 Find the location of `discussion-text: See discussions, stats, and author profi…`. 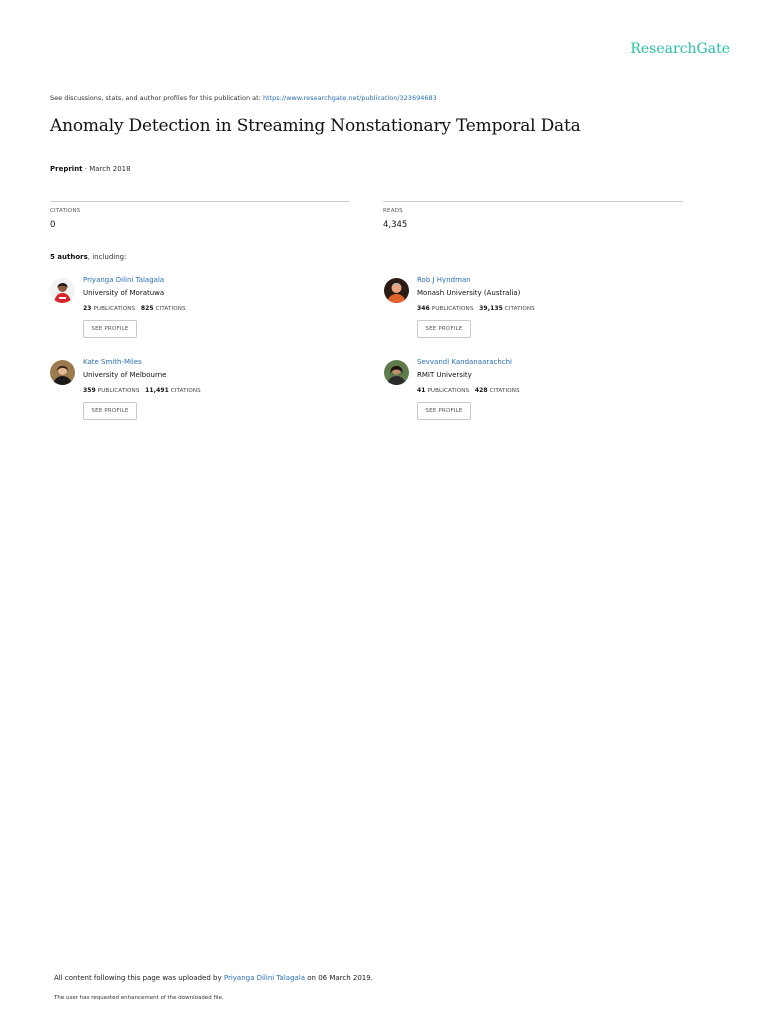

discussion-text: See discussions, stats, and author profi… is located at coordinates (156, 98).